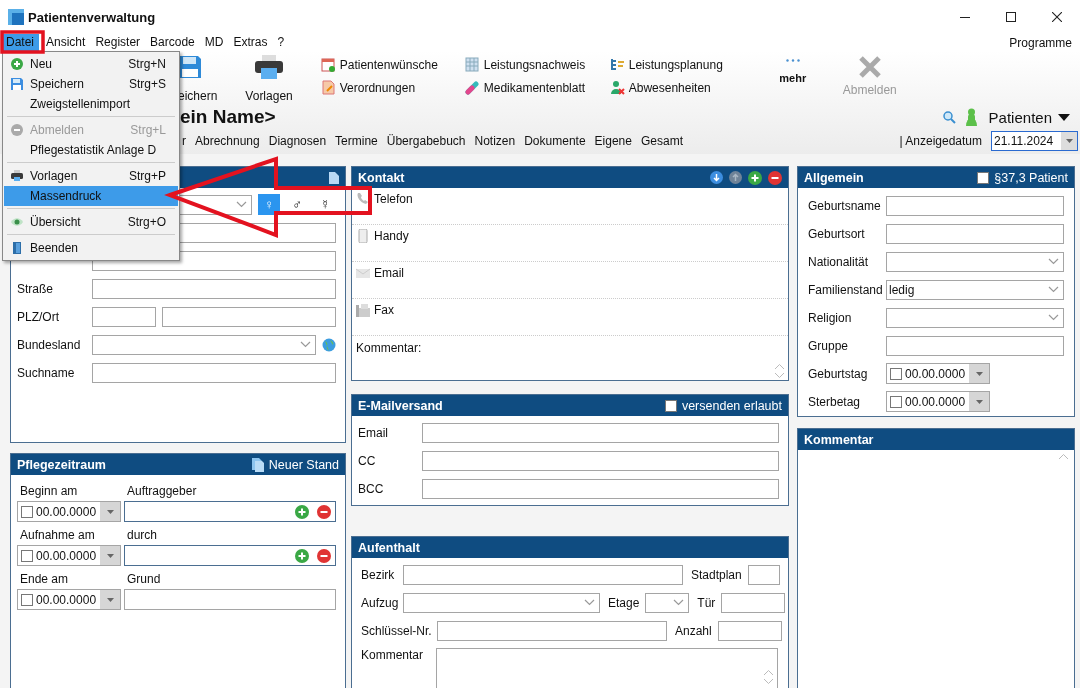 This screenshot has height=688, width=1080. I want to click on document-icon, so click(334, 177).